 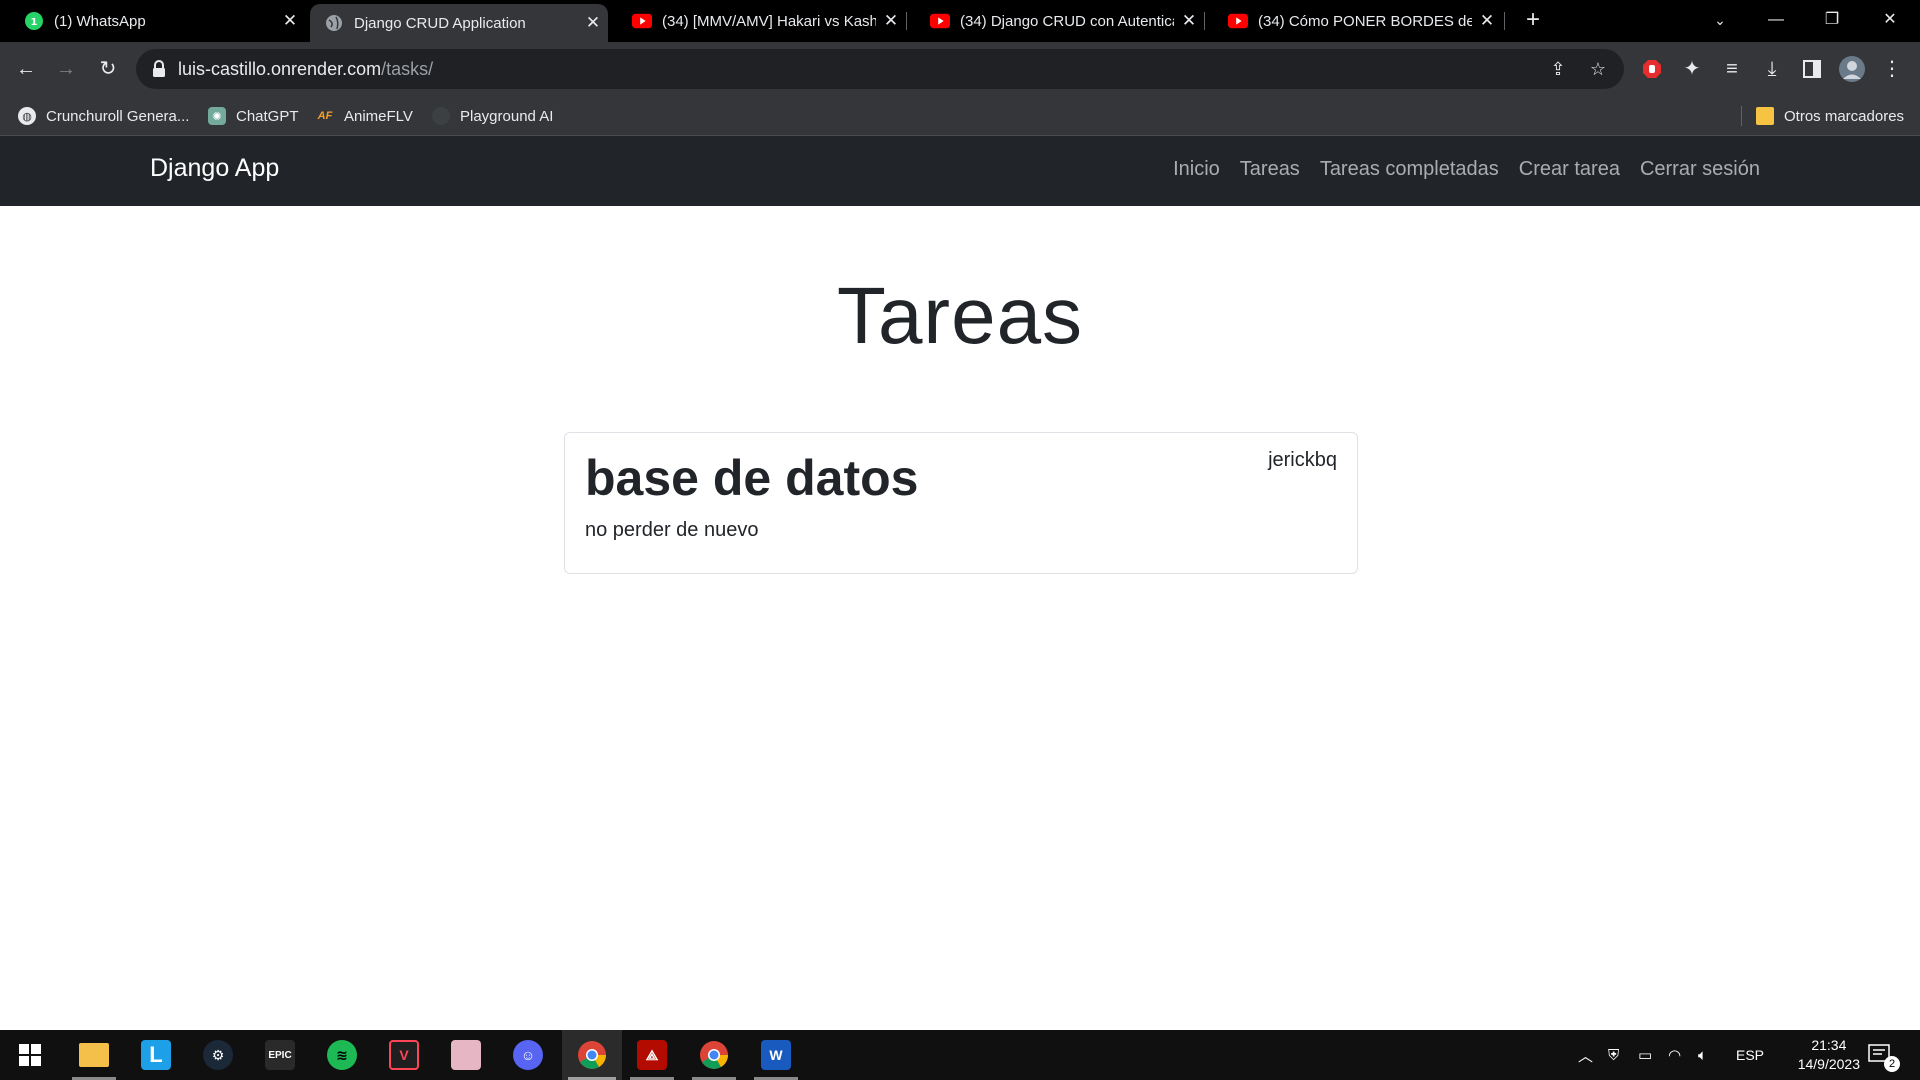 I want to click on system-clock: 21:34 14/9/2023, so click(x=1829, y=1055).